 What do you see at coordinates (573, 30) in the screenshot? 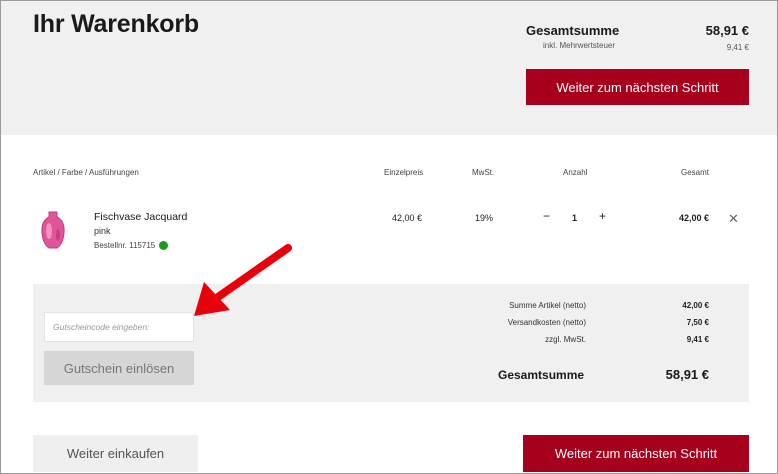
I see `header-total-label: Gesamtsumme` at bounding box center [573, 30].